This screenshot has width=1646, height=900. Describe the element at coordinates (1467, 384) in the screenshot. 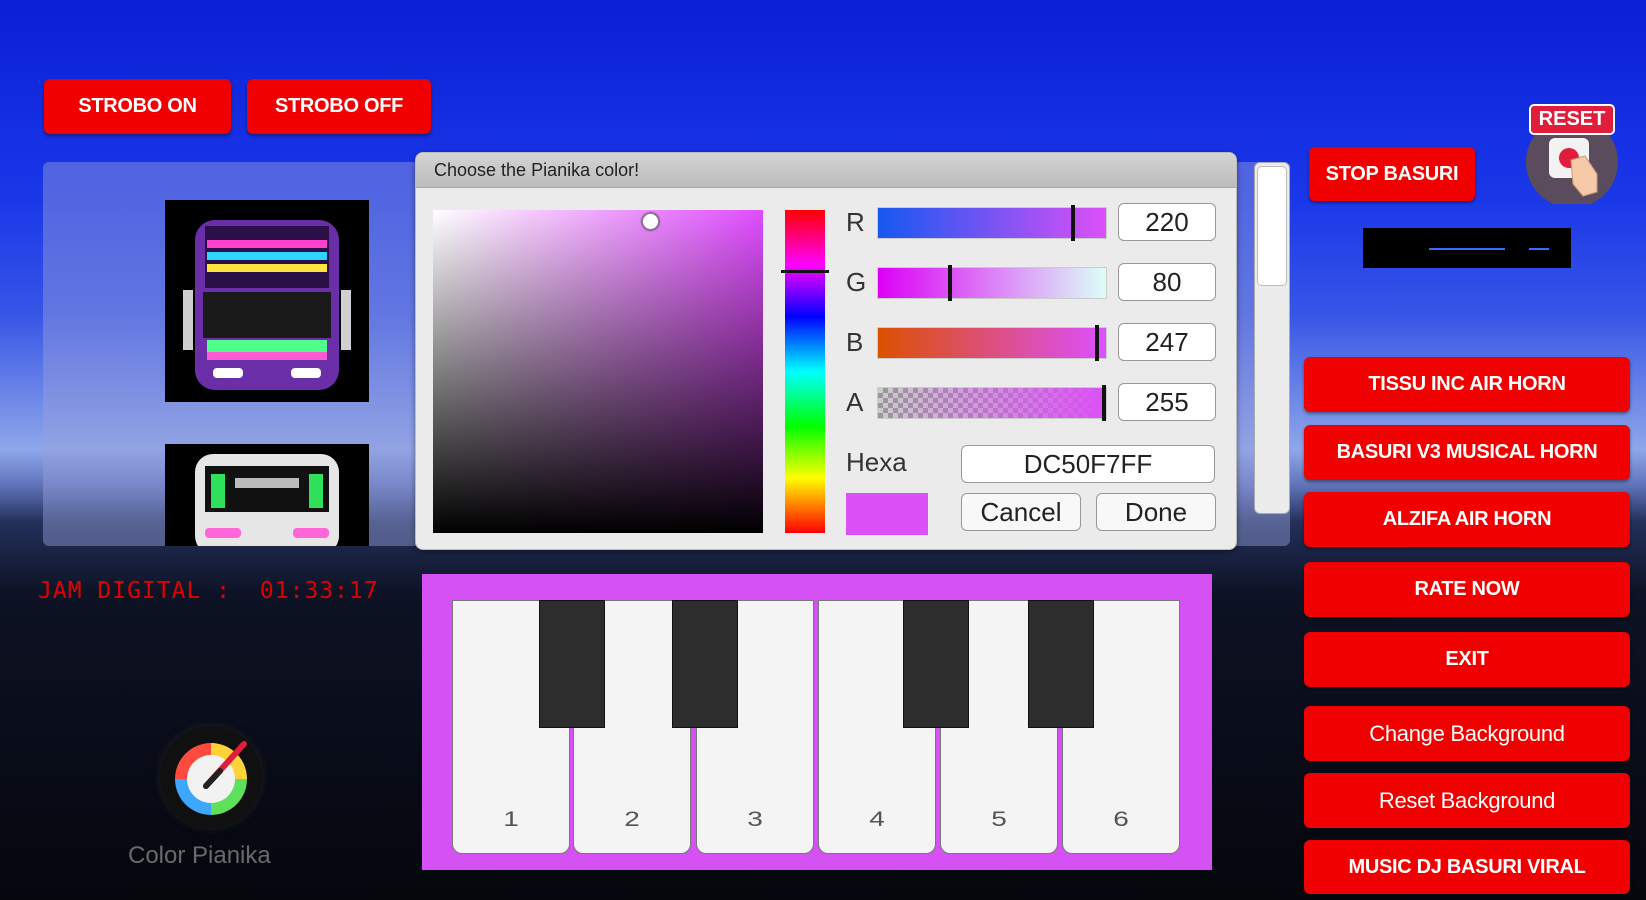

I see `tissu-inc-air-horn-button: TISSU INC AIR HORN` at that location.